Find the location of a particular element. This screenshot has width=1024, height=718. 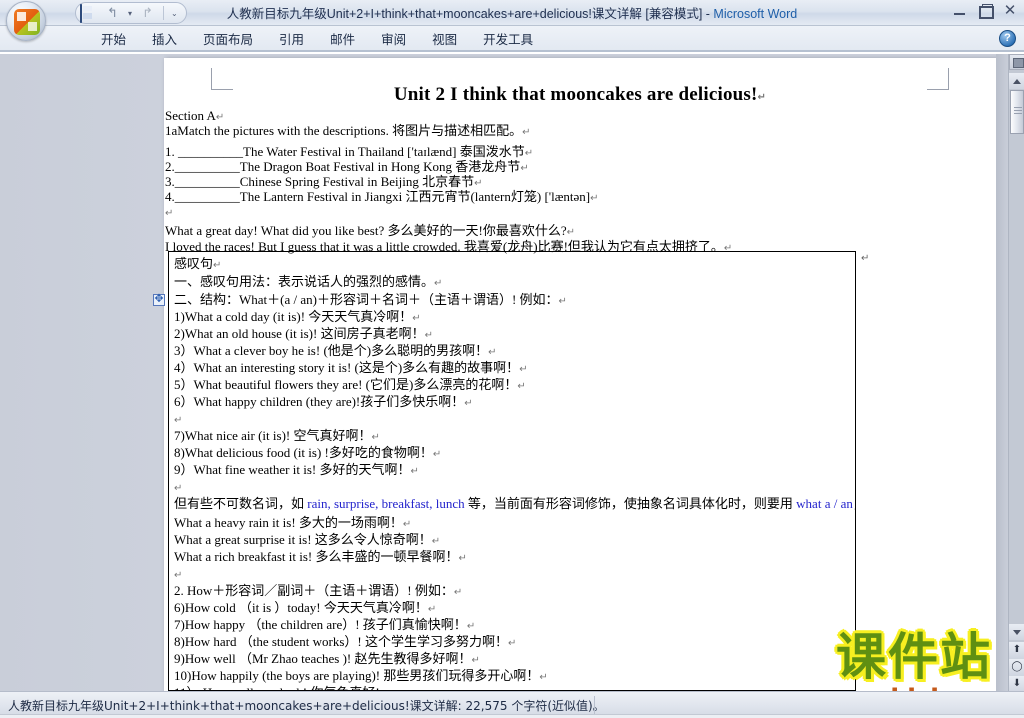

textbox-line-text: What a great surprise it is! 这多么令人惊奇啊！ is located at coordinates (303, 539).